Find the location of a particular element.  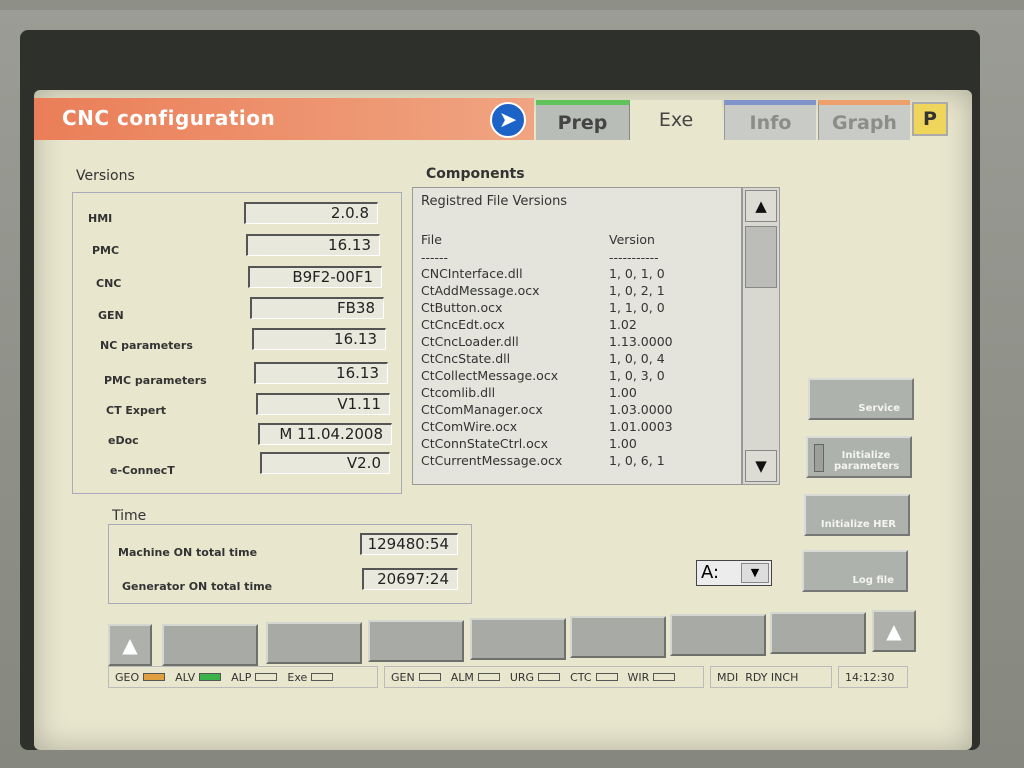

components-heading: Components is located at coordinates (475, 174).